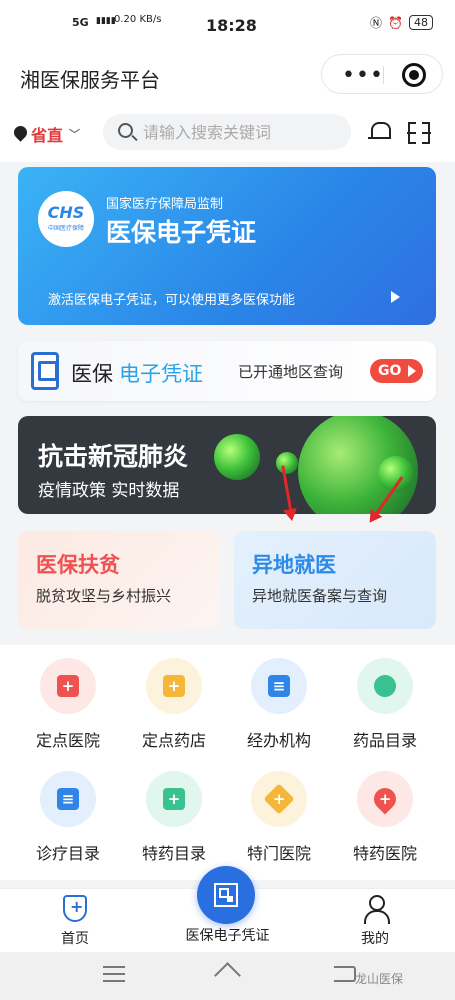  I want to click on clock: 18:28, so click(231, 25).